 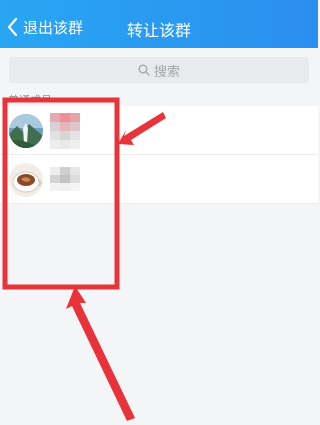 I want to click on section-label: 普通成员, so click(x=30, y=98).